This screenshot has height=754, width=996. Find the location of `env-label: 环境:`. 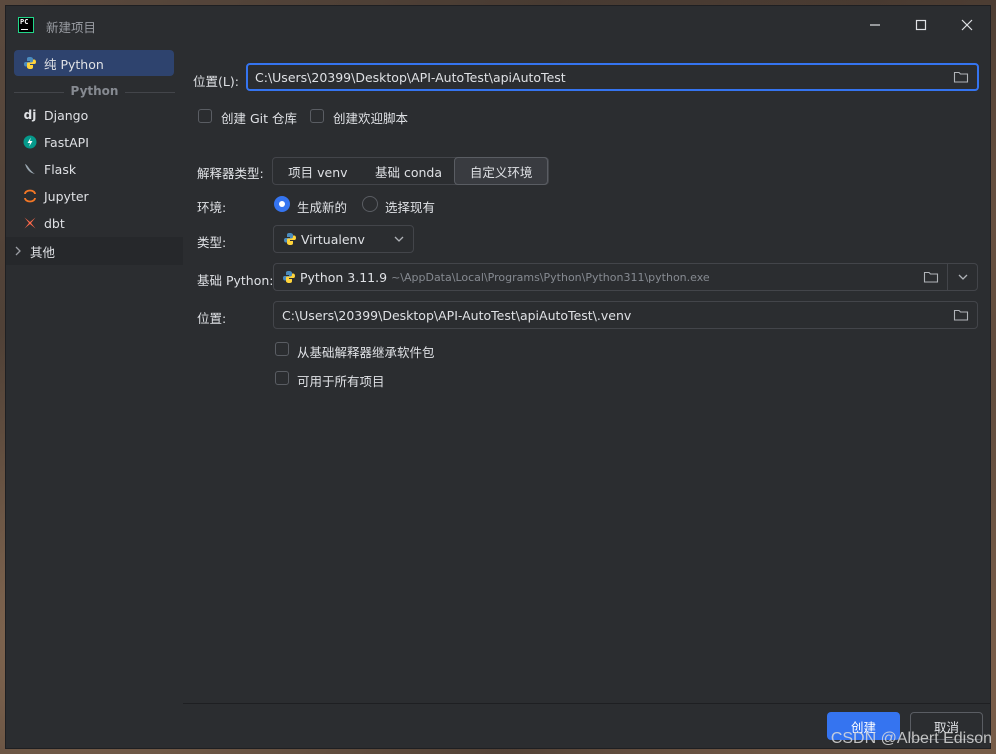

env-label: 环境: is located at coordinates (212, 207).